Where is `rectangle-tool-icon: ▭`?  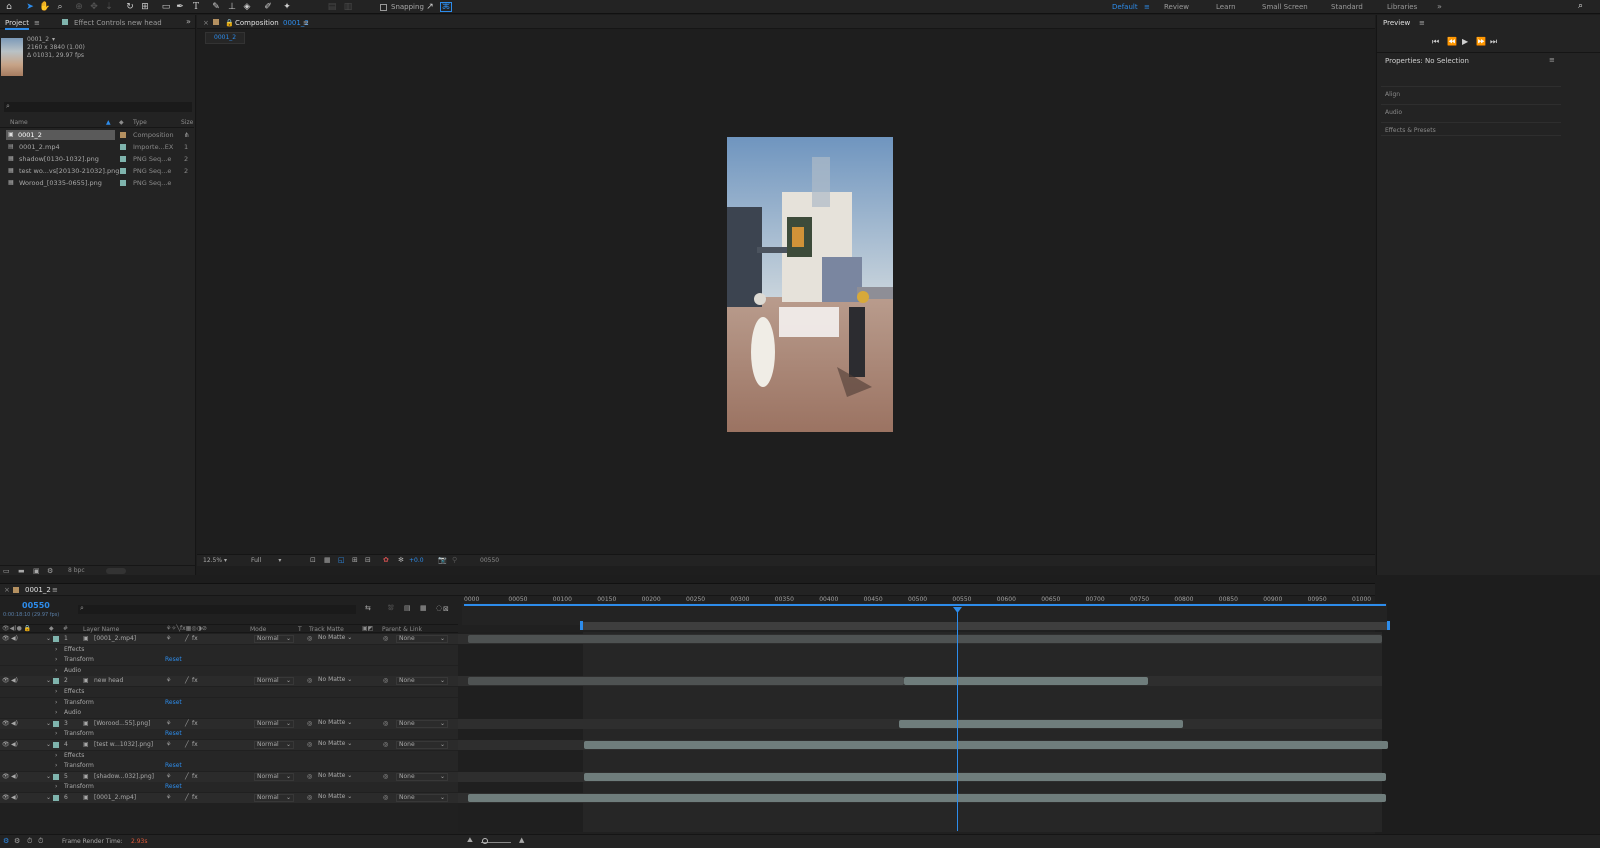 rectangle-tool-icon: ▭ is located at coordinates (166, 7).